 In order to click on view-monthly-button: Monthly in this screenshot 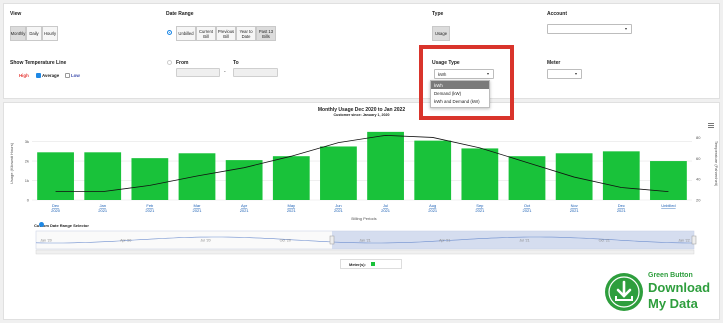, I will do `click(18, 33)`.